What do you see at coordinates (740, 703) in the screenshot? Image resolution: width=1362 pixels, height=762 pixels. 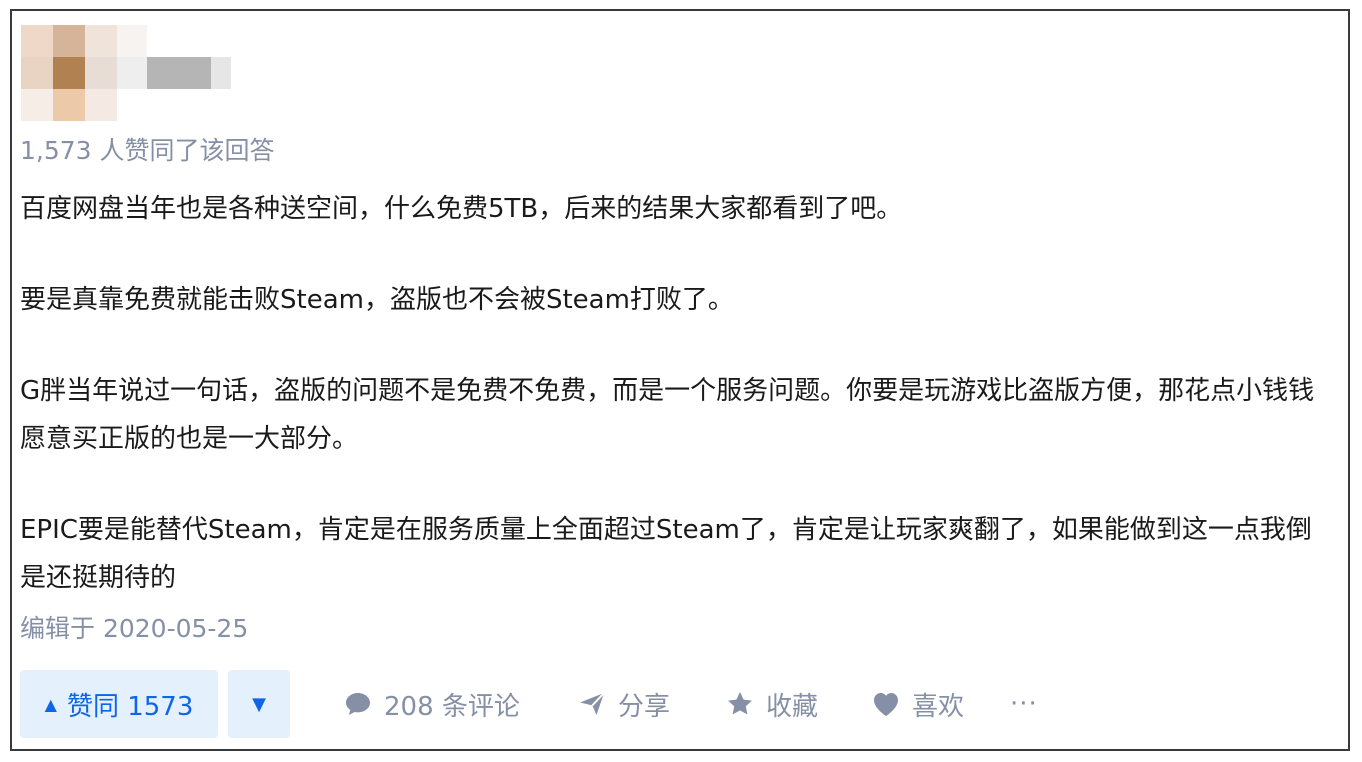 I see `star-icon` at bounding box center [740, 703].